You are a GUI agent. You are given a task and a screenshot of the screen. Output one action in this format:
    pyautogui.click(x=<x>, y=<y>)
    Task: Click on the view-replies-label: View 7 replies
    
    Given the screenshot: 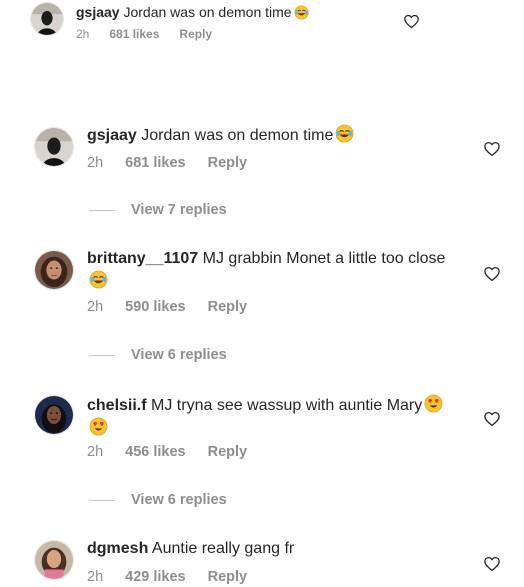 What is the action you would take?
    pyautogui.click(x=179, y=210)
    